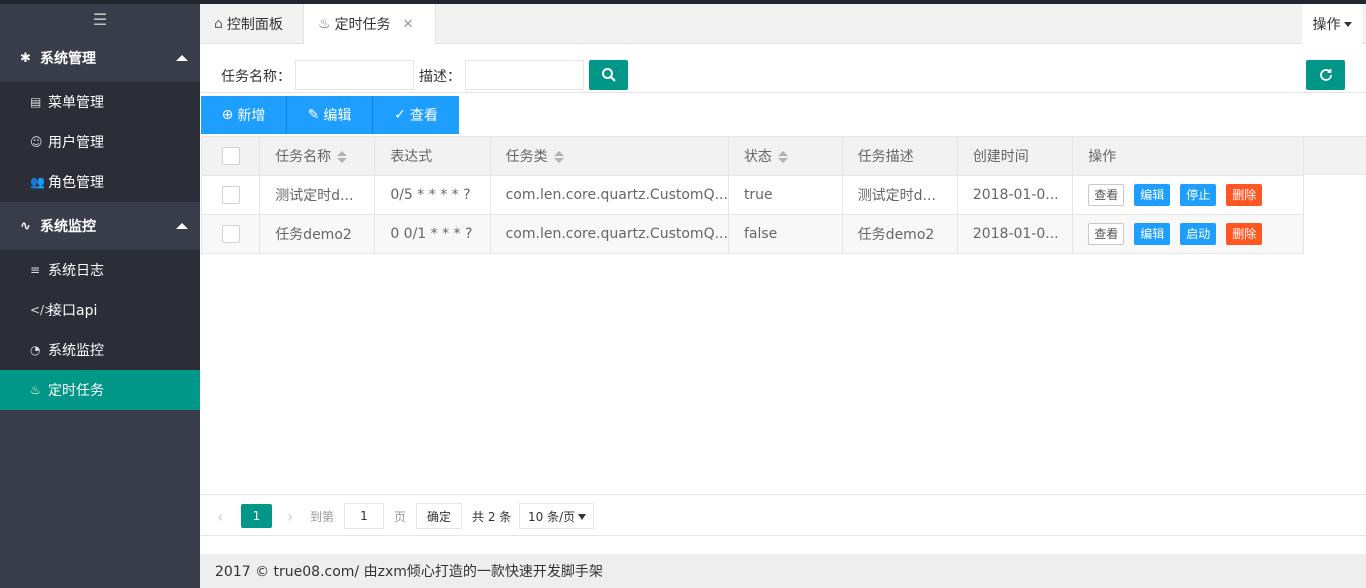 The width and height of the screenshot is (1366, 588). What do you see at coordinates (492, 516) in the screenshot?
I see `total-count: 共 2 条` at bounding box center [492, 516].